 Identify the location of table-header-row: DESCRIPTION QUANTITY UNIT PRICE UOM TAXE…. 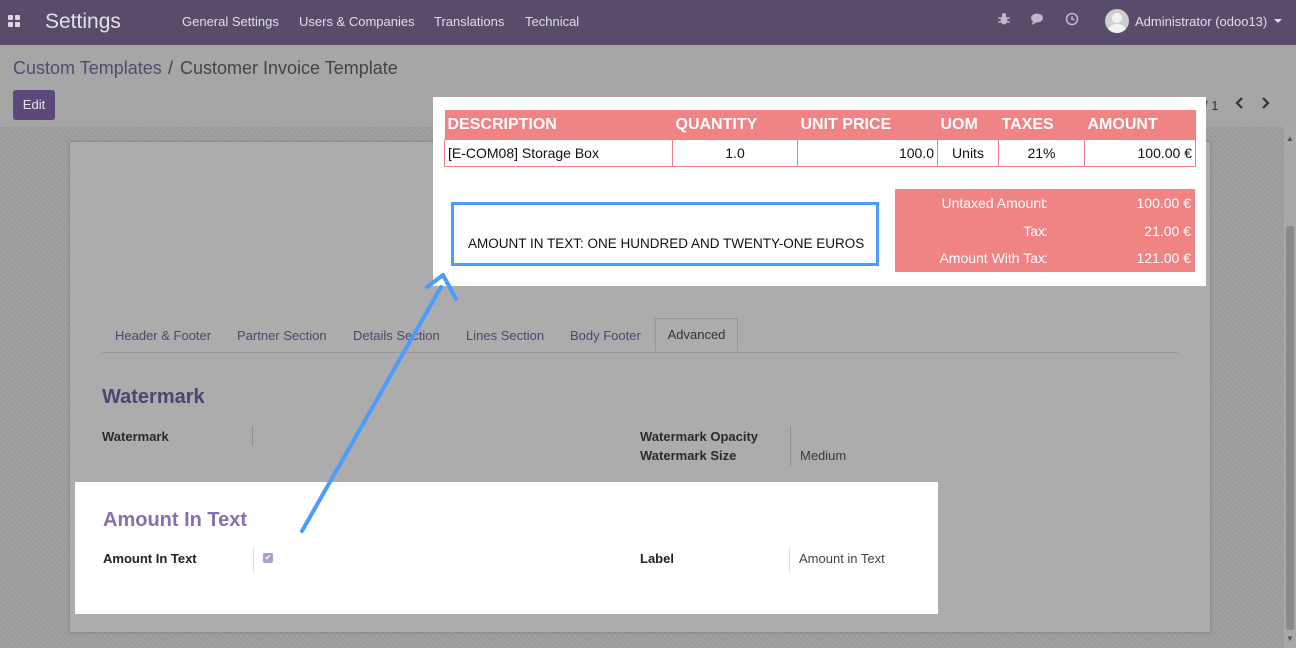
(820, 125).